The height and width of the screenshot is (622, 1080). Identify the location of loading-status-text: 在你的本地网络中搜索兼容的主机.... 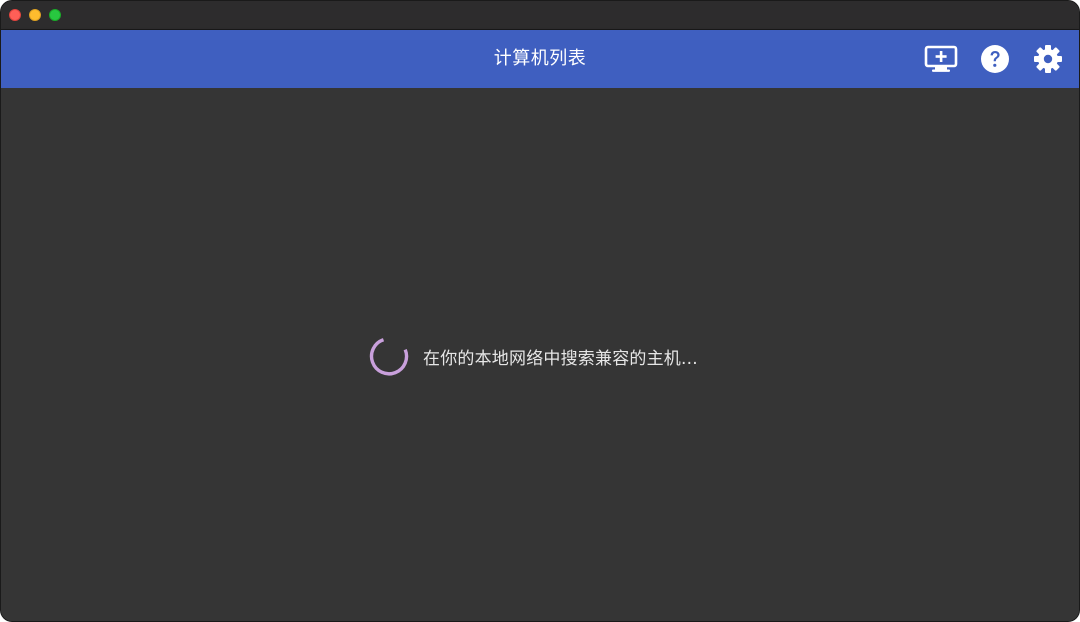
(560, 358).